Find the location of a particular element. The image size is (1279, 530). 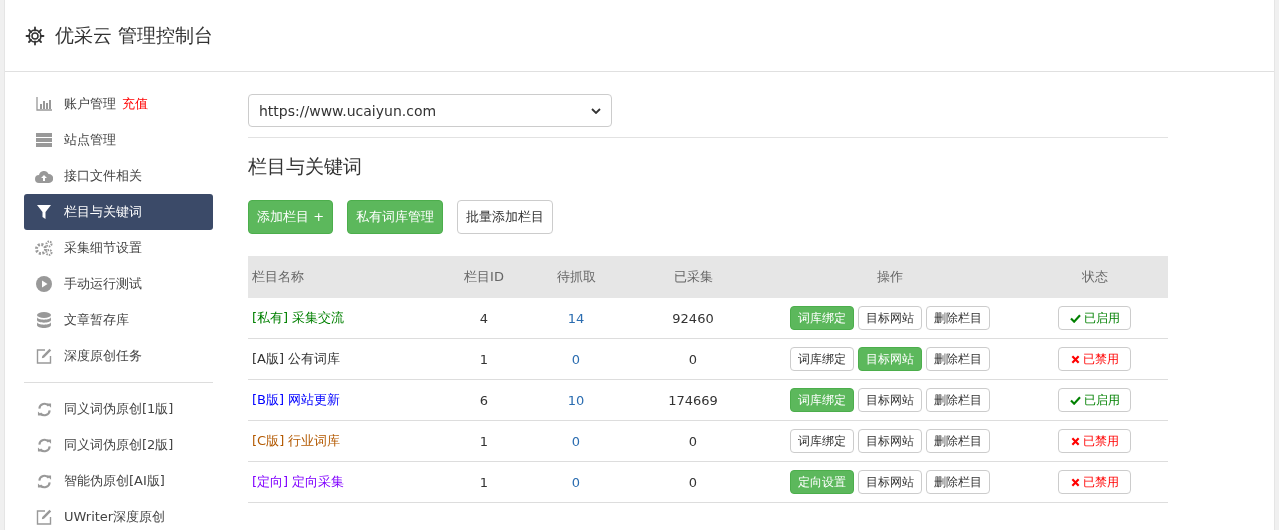

bar-chart-icon is located at coordinates (44, 104).